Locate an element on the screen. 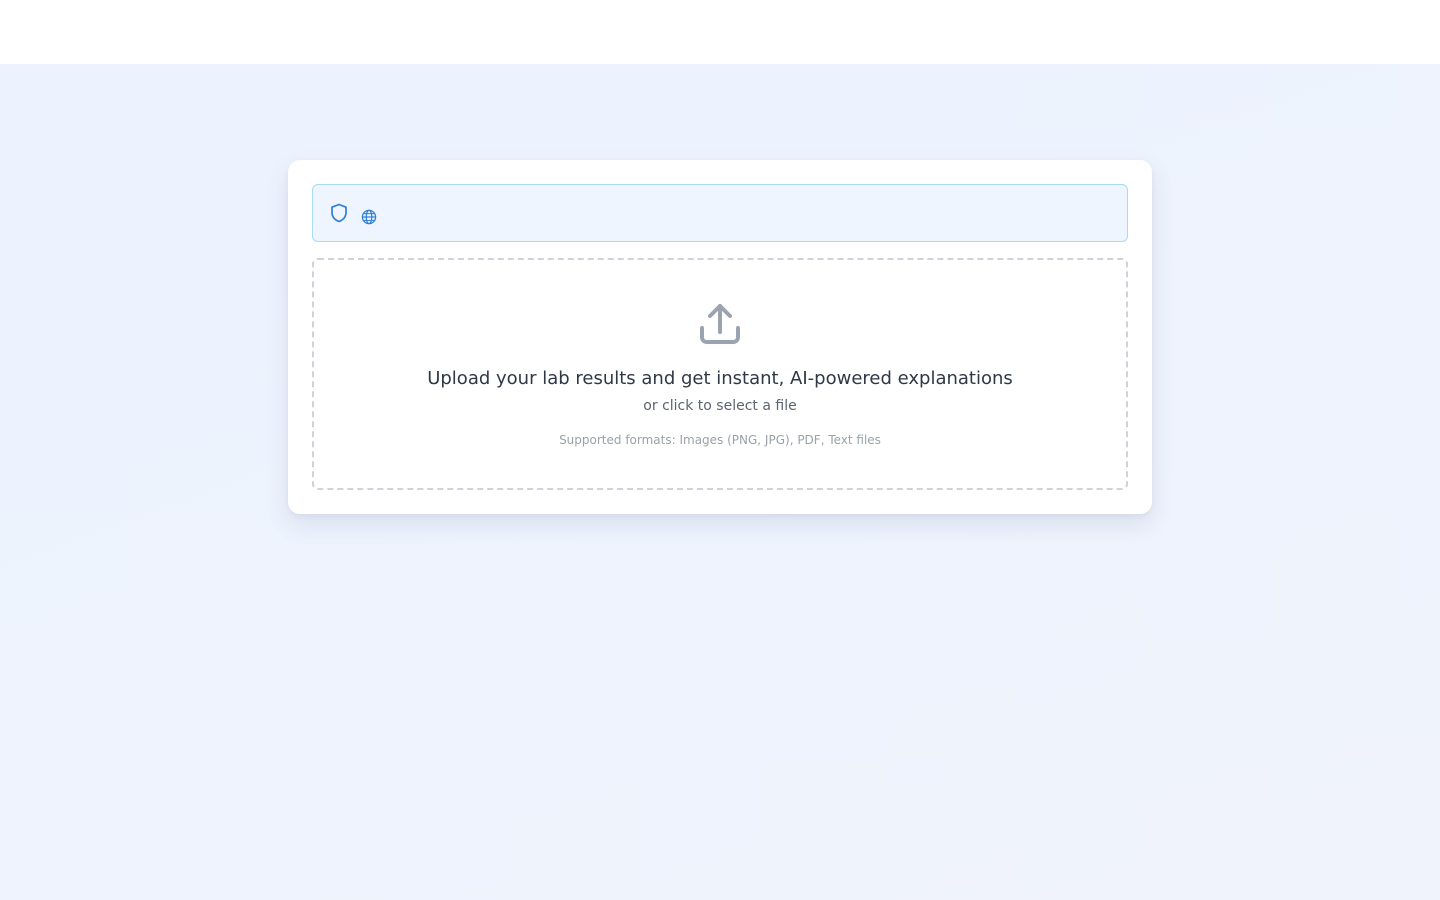  globe-icon is located at coordinates (369, 217).